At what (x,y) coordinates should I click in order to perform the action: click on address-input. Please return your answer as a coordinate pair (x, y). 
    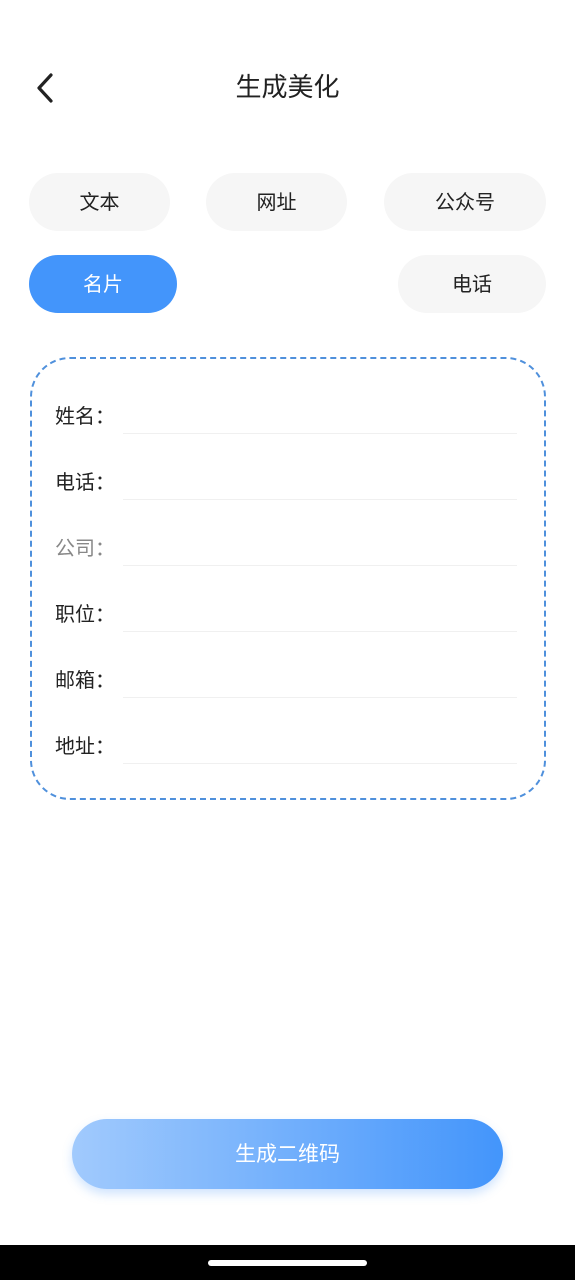
    Looking at the image, I should click on (320, 745).